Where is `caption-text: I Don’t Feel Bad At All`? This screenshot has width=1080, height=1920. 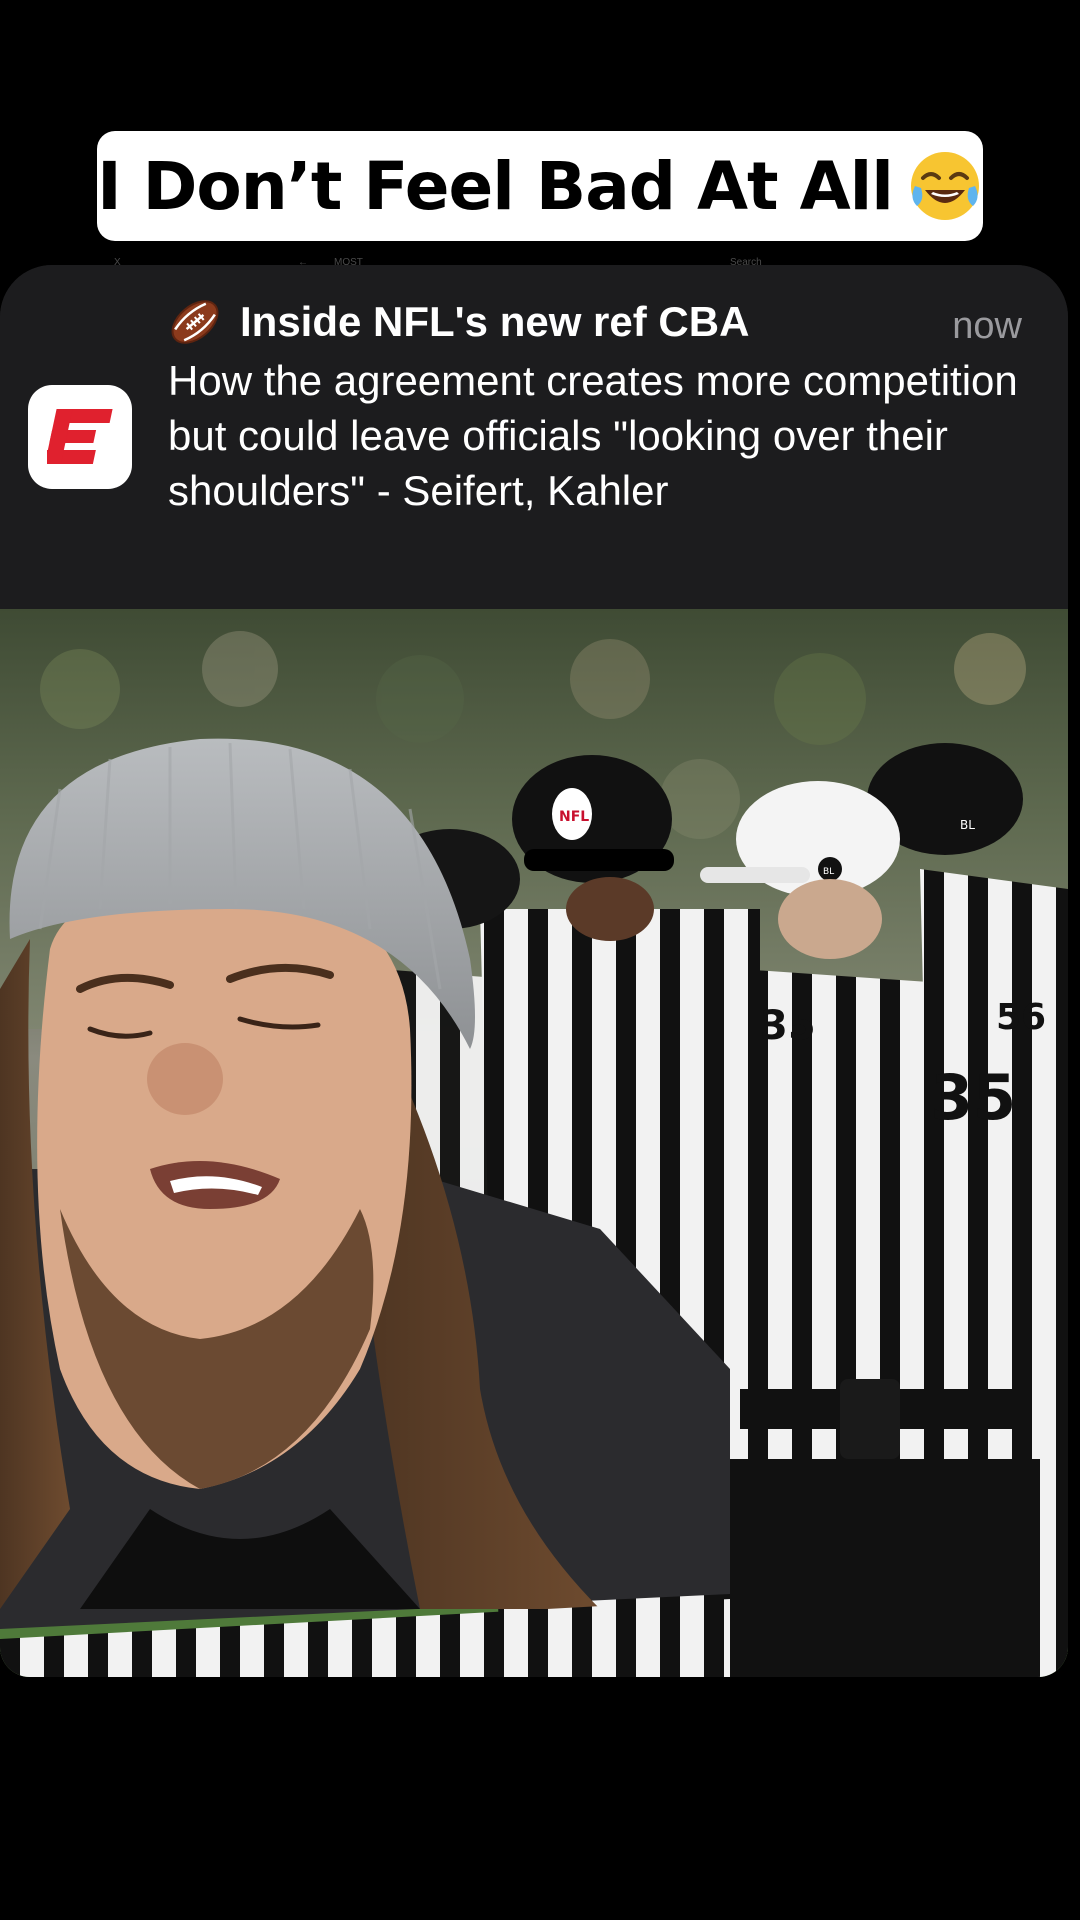
caption-text: I Don’t Feel Bad At All is located at coordinates (495, 186).